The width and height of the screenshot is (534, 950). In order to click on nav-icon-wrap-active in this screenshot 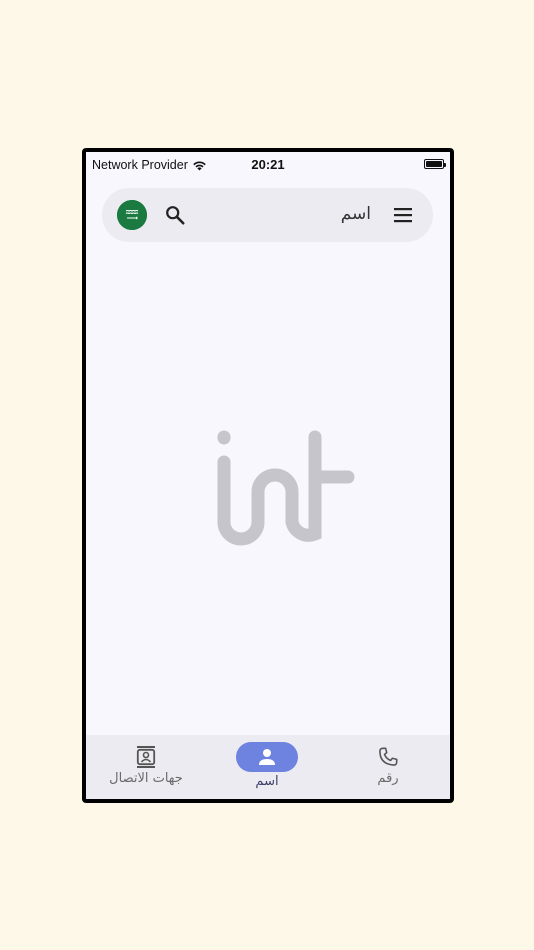, I will do `click(267, 757)`.